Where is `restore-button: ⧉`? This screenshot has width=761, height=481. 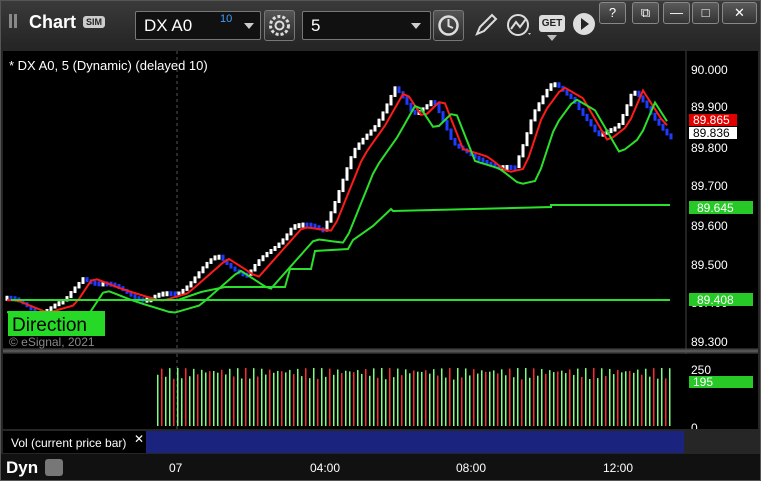
restore-button: ⧉ is located at coordinates (645, 13).